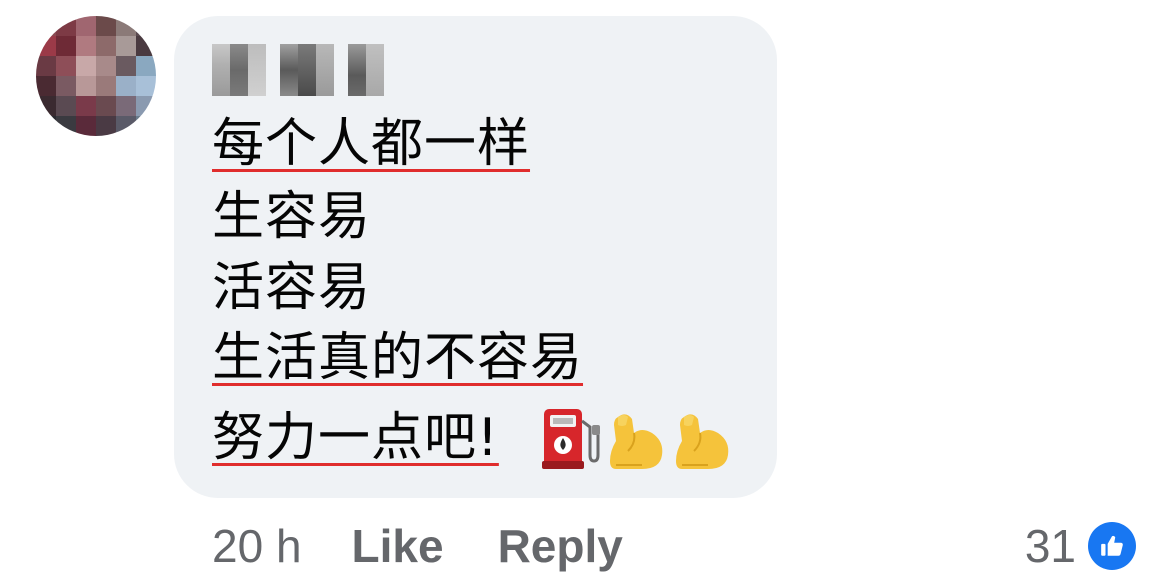  What do you see at coordinates (96, 76) in the screenshot?
I see `avatar` at bounding box center [96, 76].